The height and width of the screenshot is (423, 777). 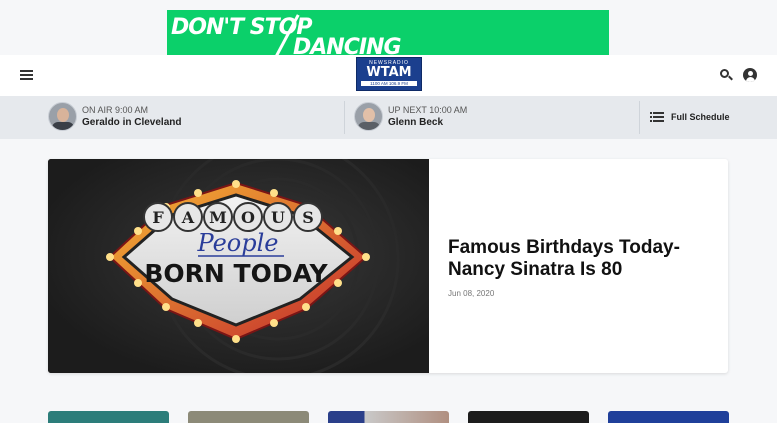 I want to click on famous-letter: M, so click(x=218, y=217).